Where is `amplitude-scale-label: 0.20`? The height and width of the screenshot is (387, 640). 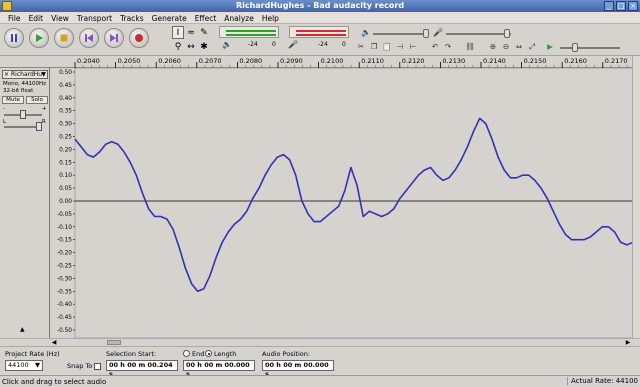 amplitude-scale-label: 0.20 is located at coordinates (65, 150).